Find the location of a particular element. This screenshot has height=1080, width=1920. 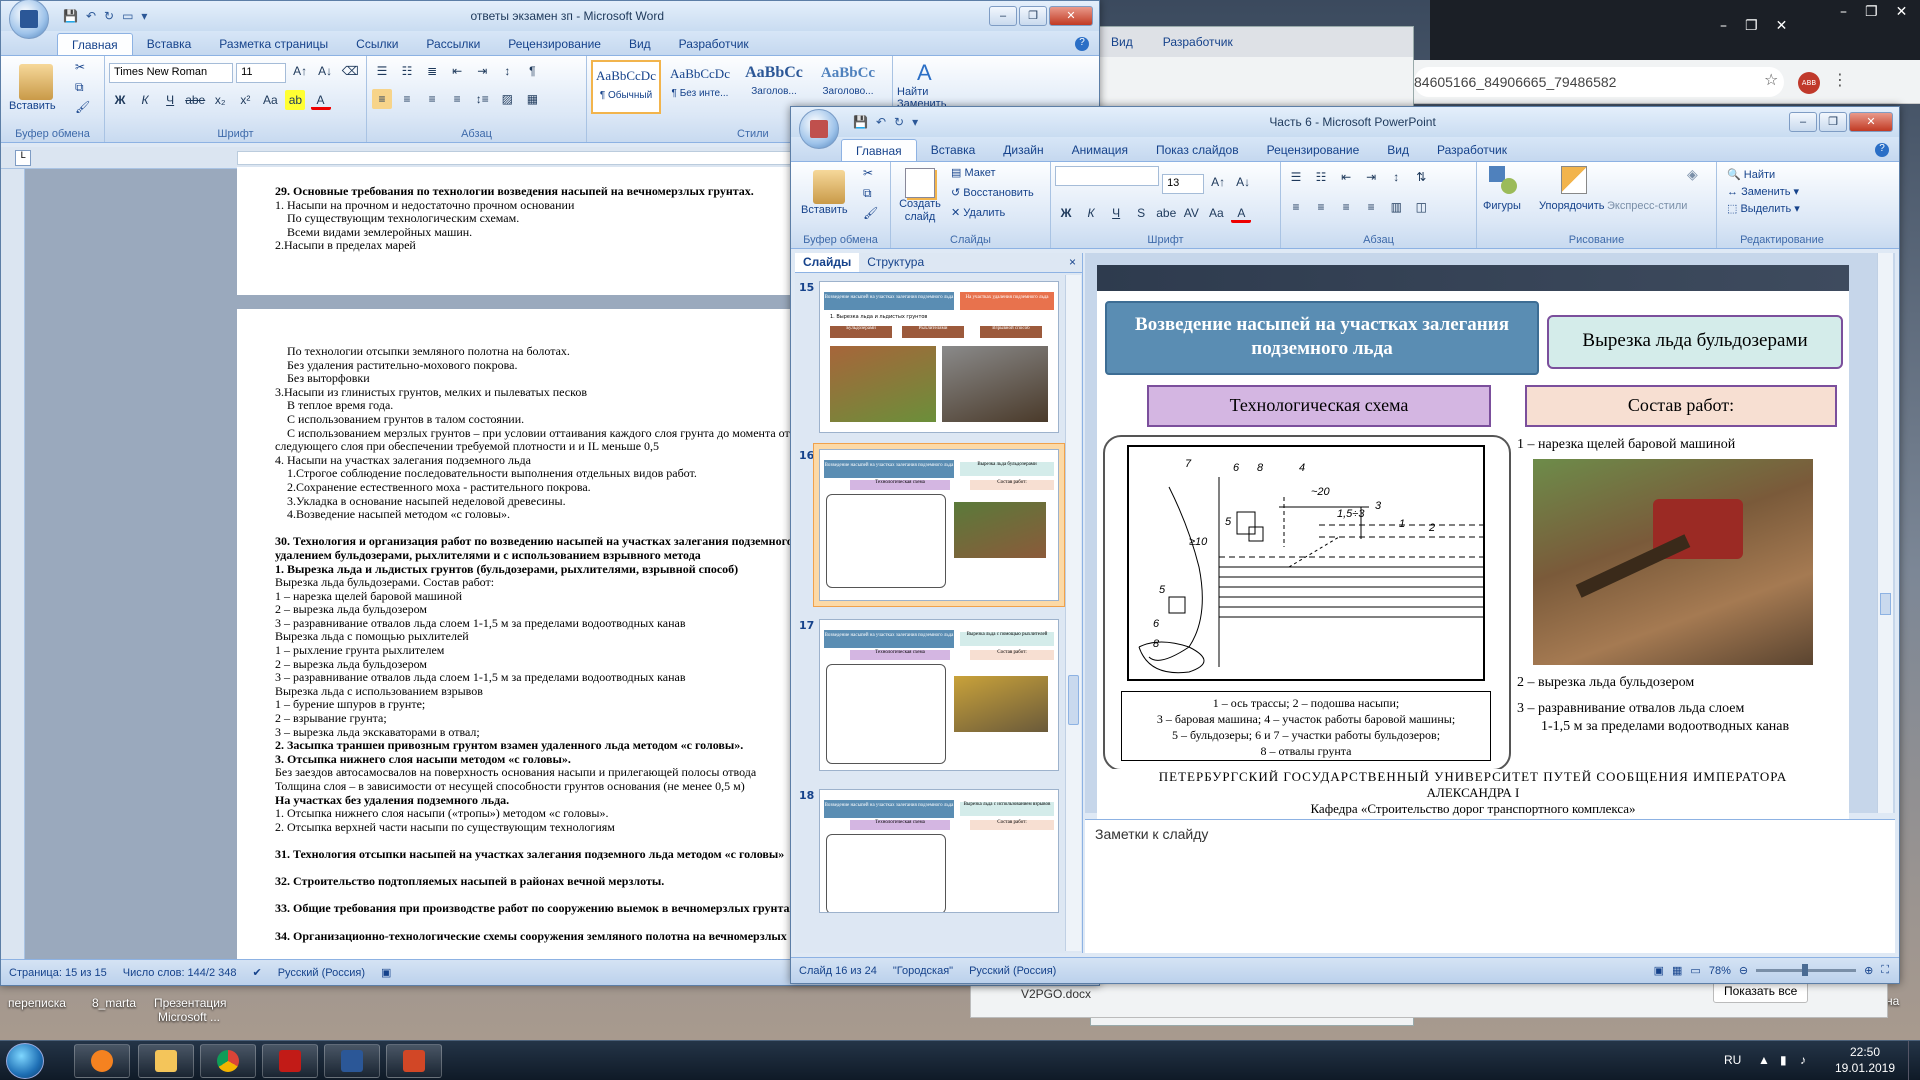

tab-review: Рецензирование is located at coordinates (554, 44).